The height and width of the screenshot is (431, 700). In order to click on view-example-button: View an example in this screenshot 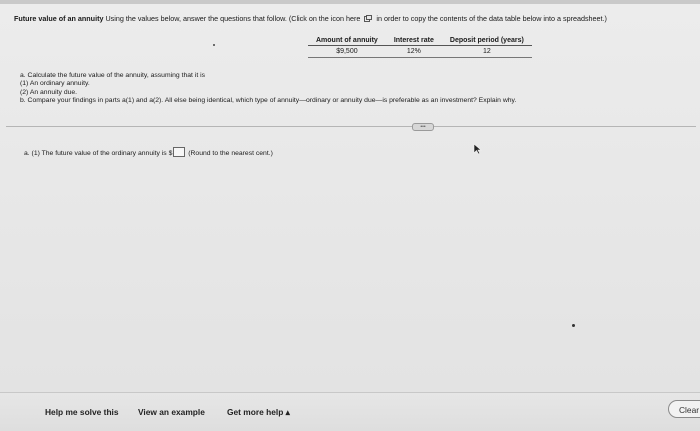, I will do `click(171, 412)`.